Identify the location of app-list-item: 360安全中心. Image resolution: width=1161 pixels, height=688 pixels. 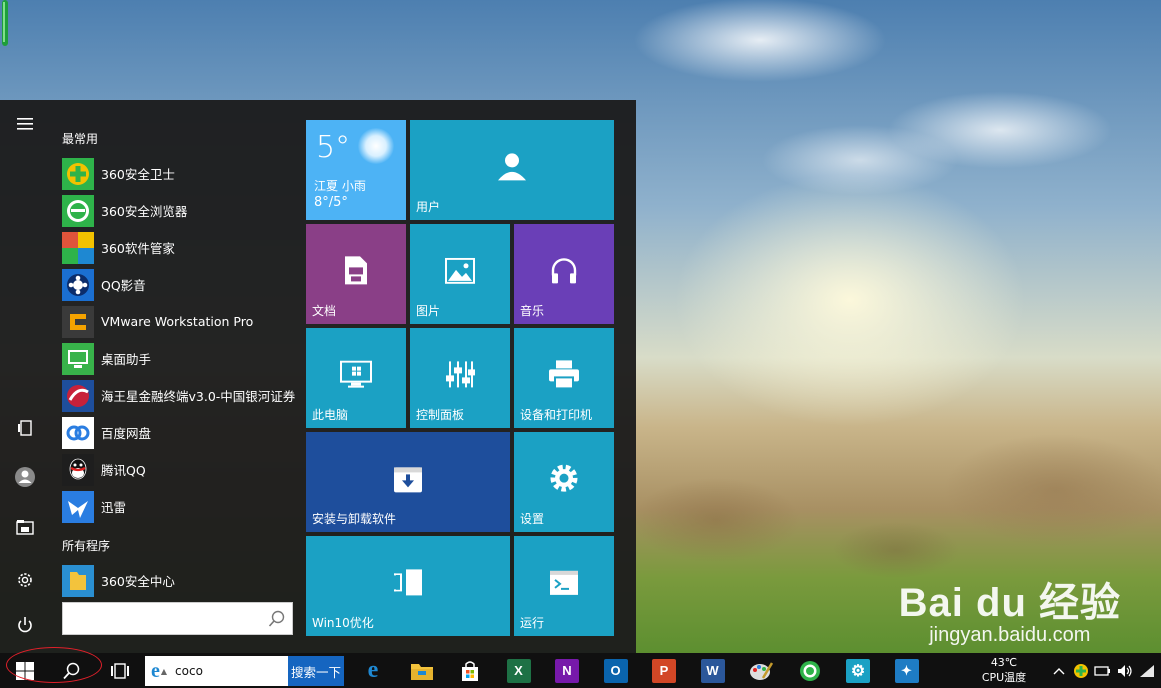
(182, 580).